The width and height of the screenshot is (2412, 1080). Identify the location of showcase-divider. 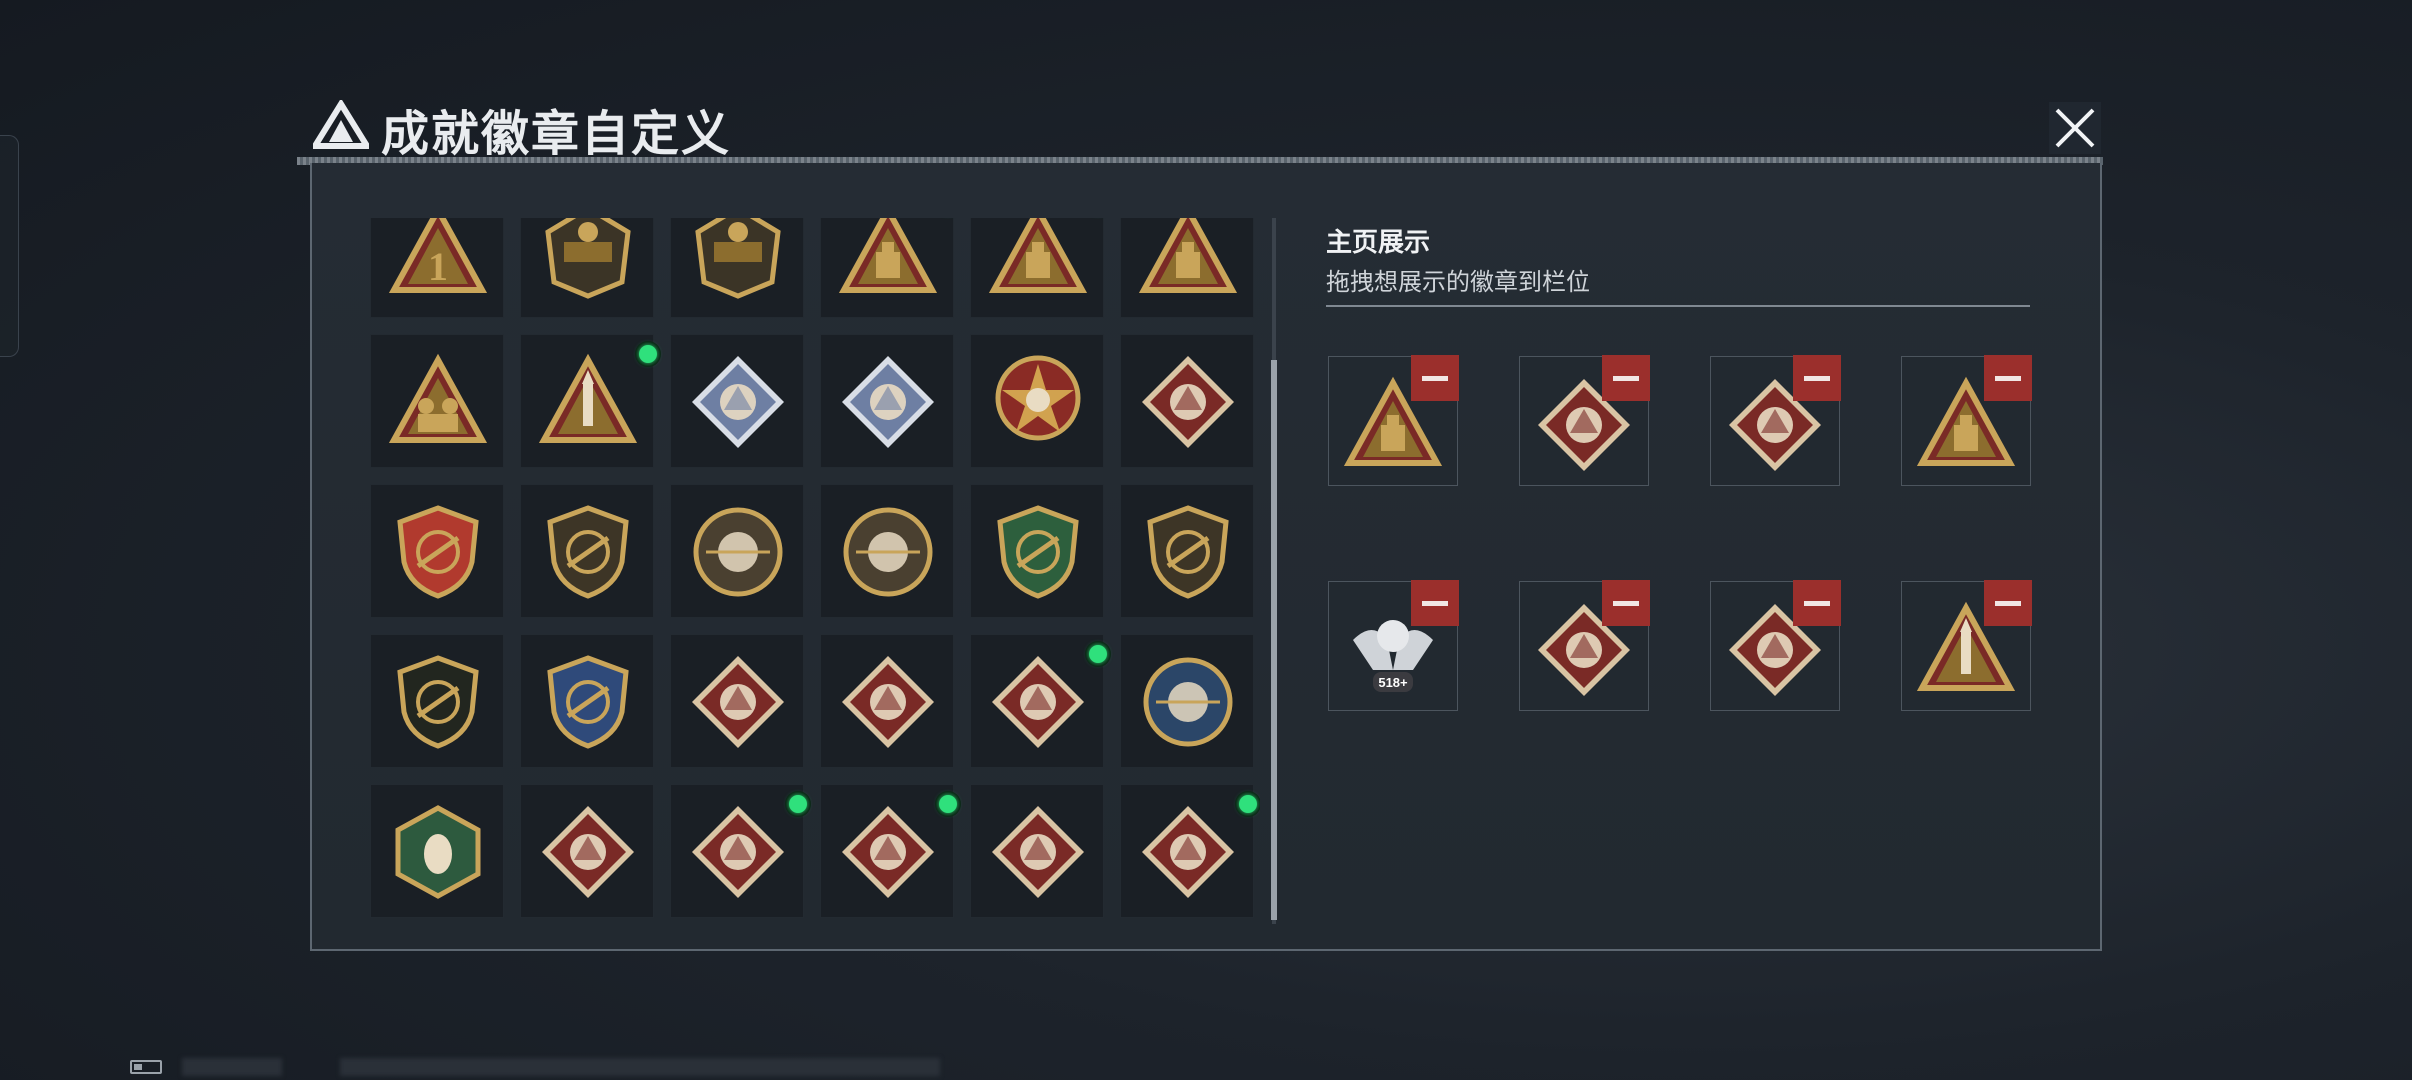
(1678, 306).